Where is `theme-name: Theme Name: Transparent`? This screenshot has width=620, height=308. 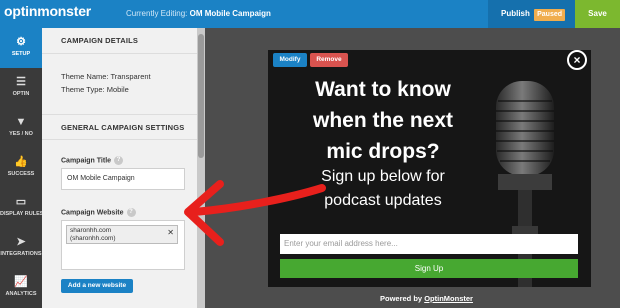 theme-name: Theme Name: Transparent is located at coordinates (106, 76).